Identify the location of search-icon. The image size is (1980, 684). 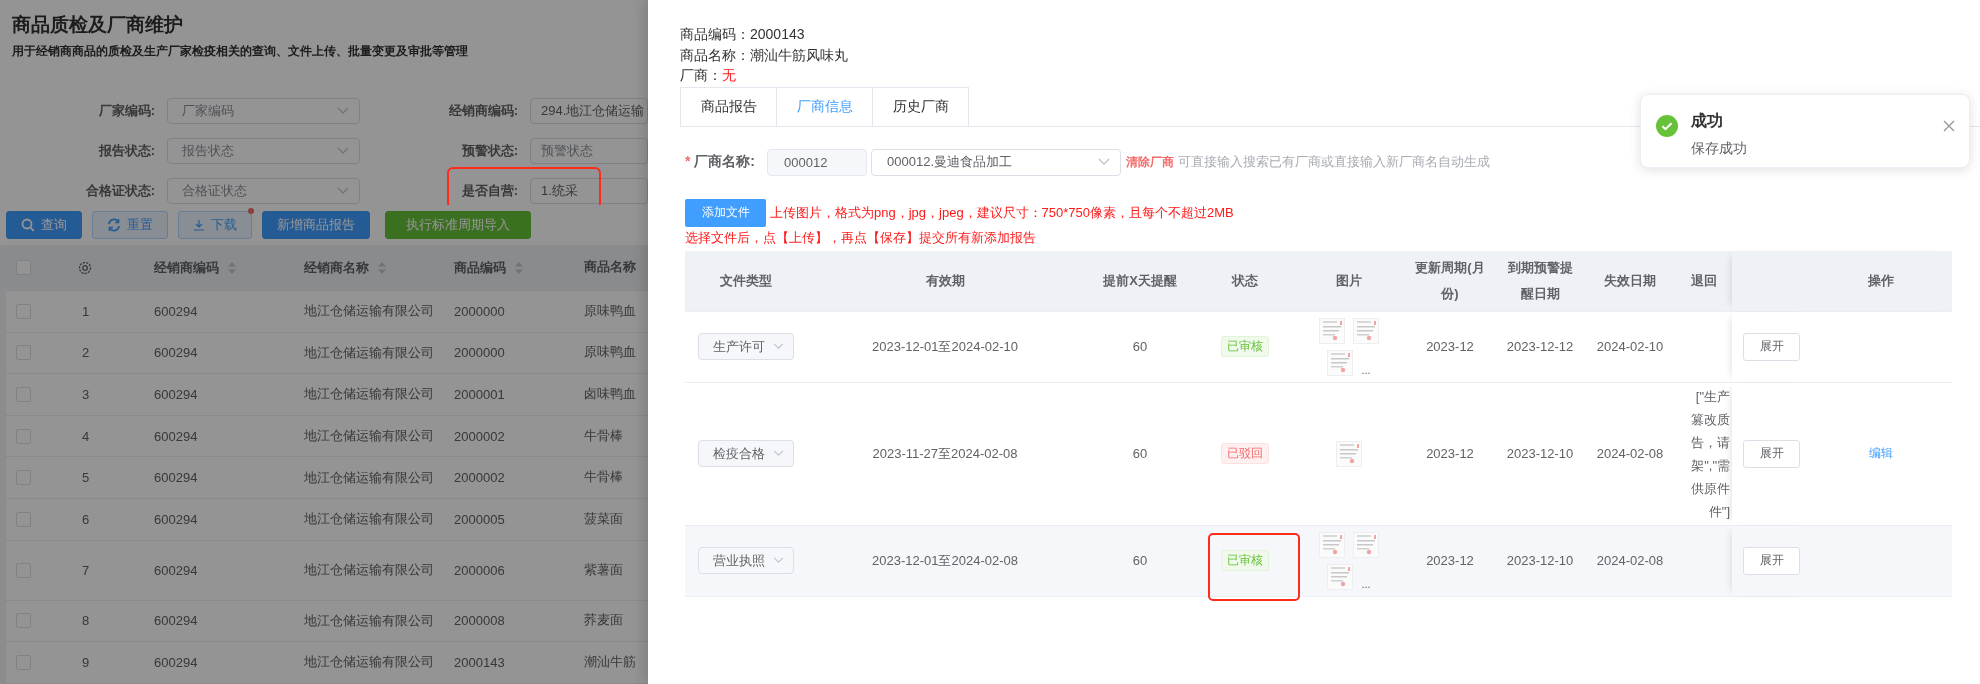
(28, 225).